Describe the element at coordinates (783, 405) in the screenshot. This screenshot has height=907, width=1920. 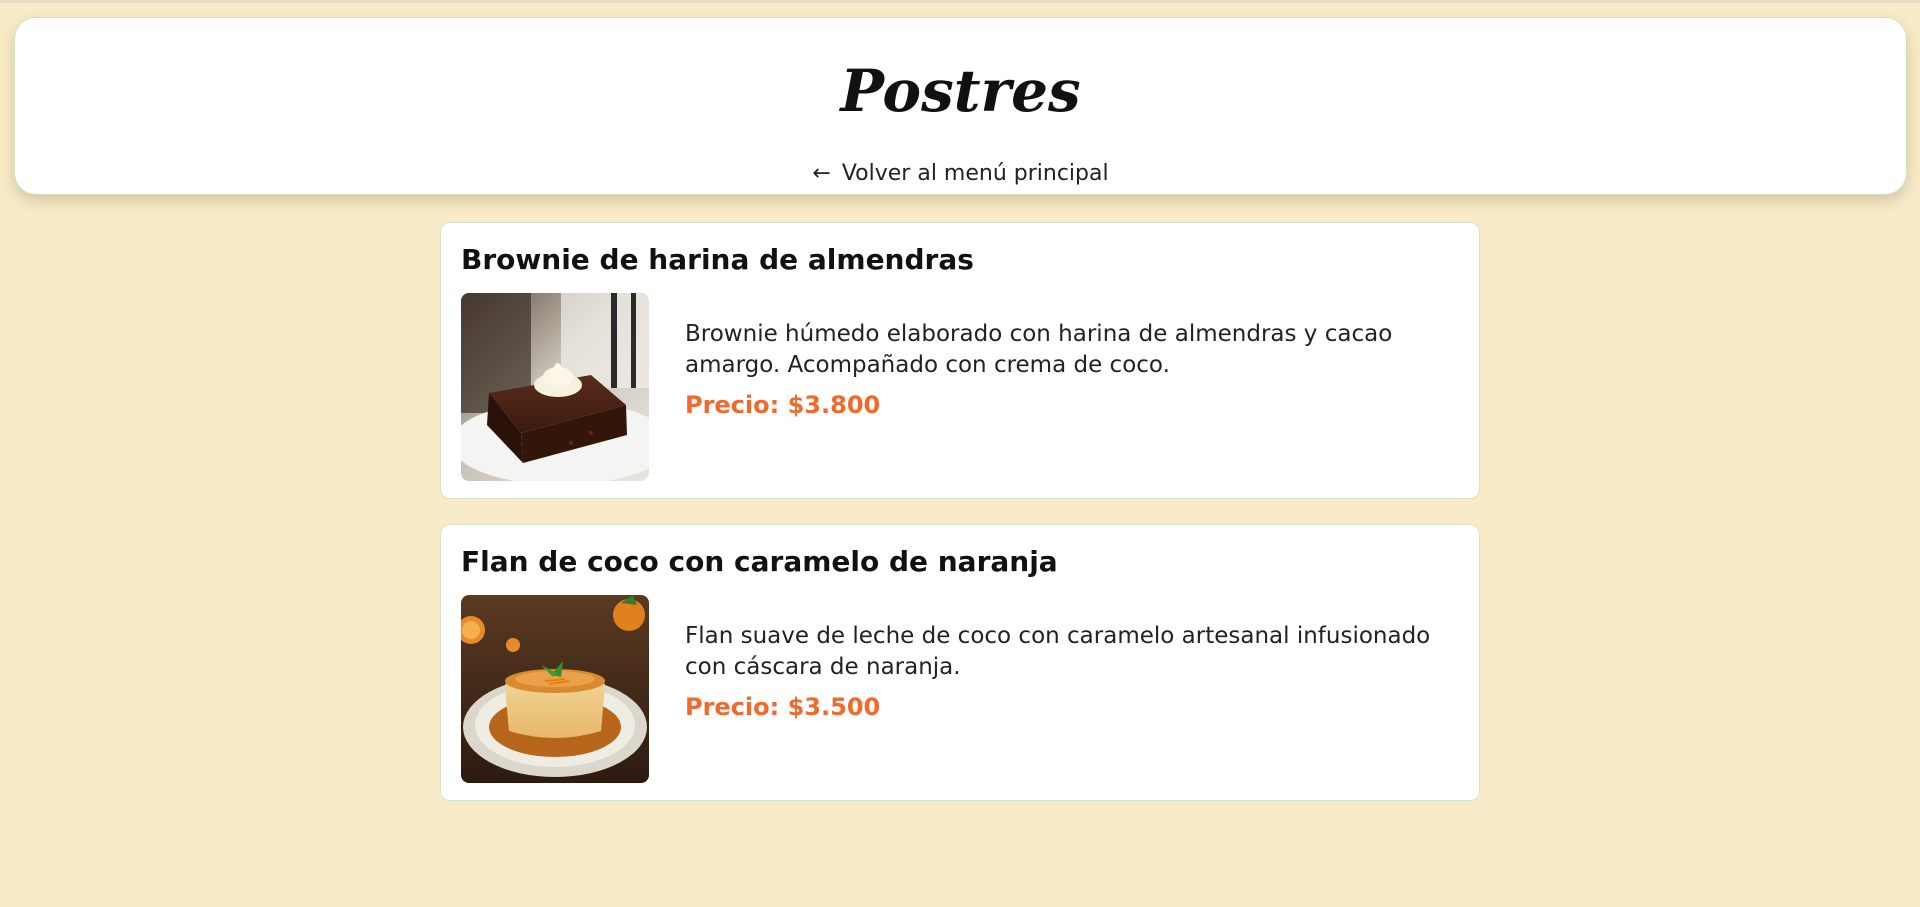
I see `dessert-price: Precio: $3.800` at that location.